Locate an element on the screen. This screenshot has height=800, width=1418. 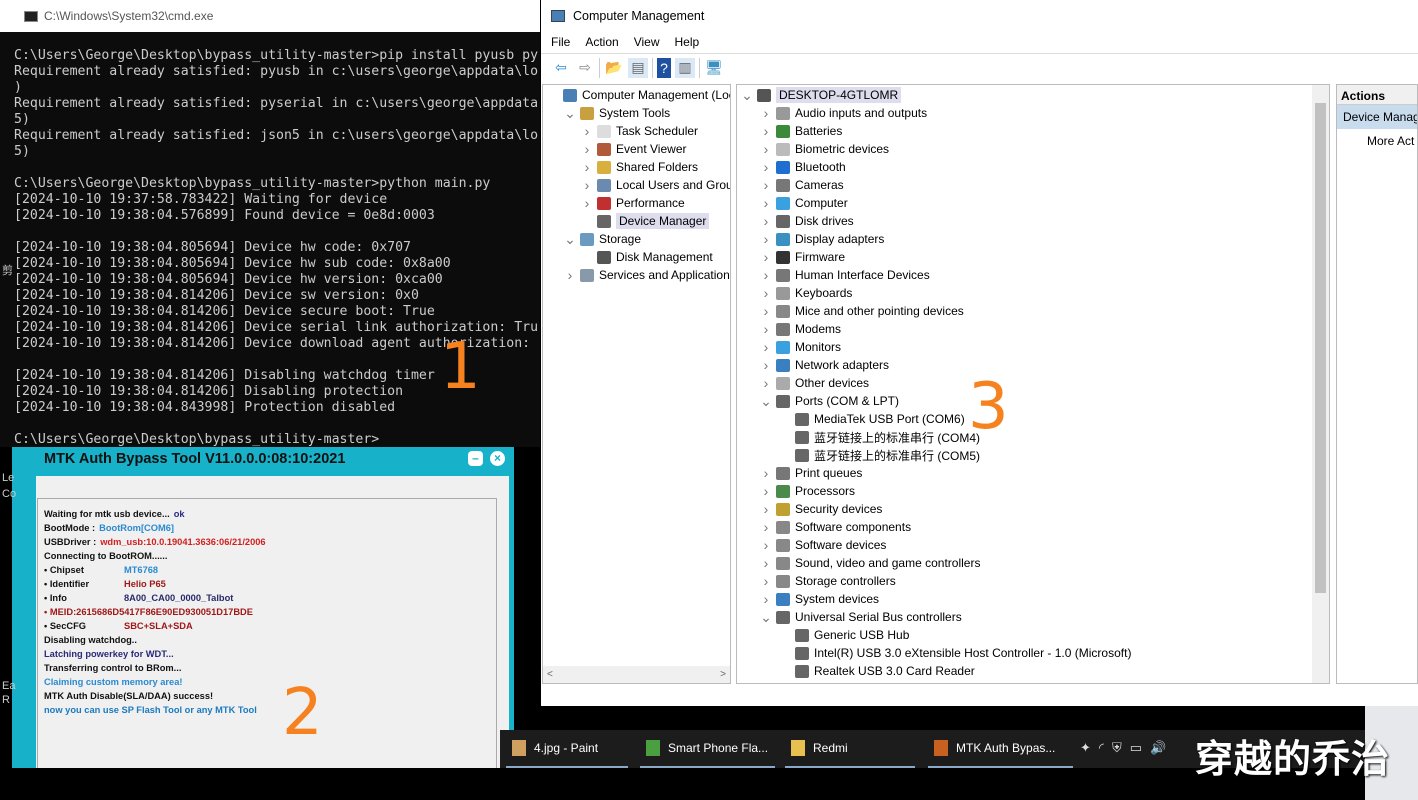
tree-item: Disk Management is located at coordinates (647, 257).